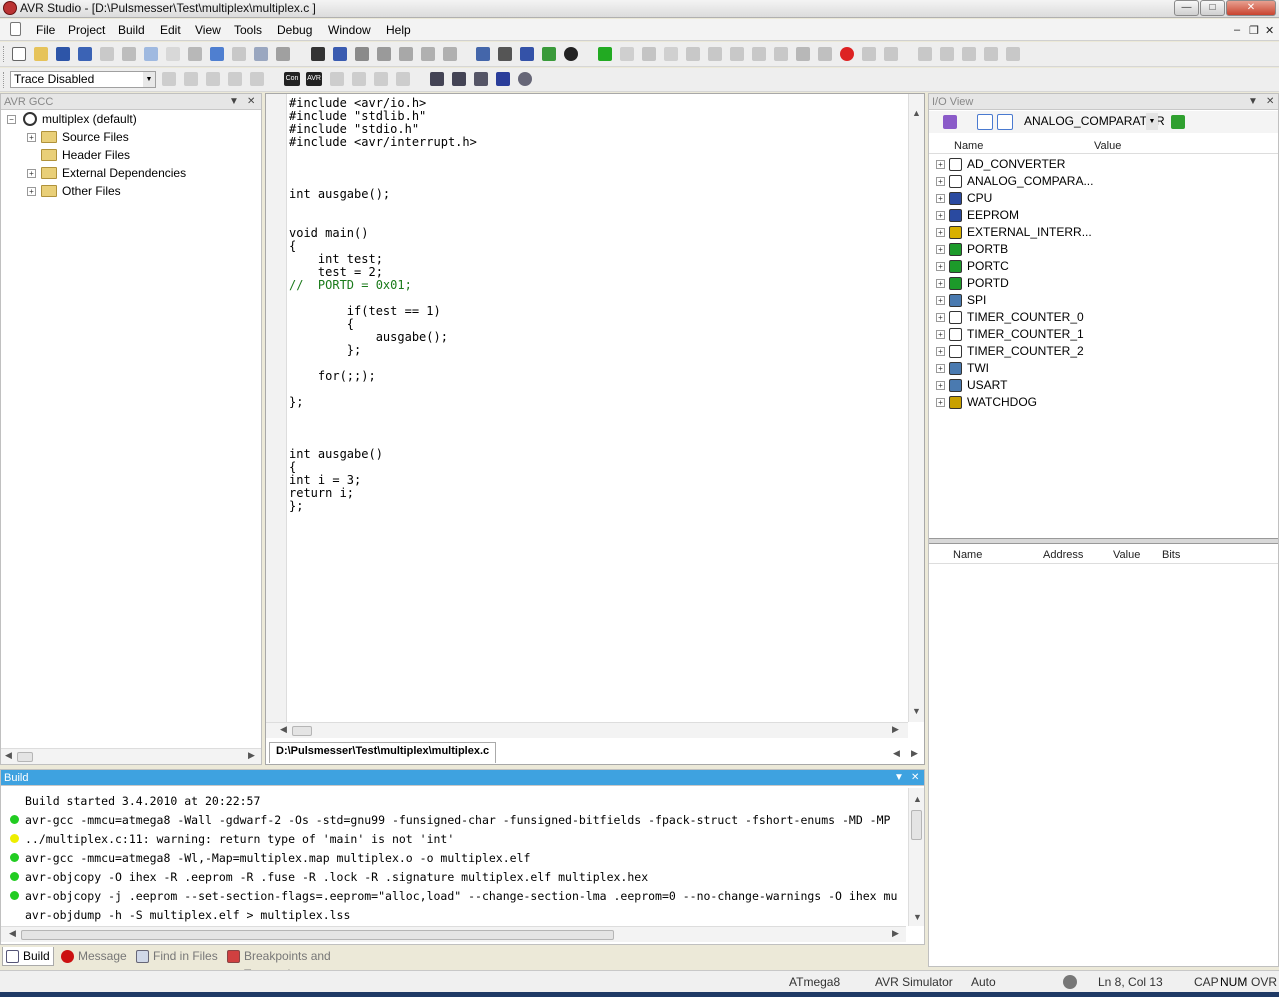  Describe the element at coordinates (1107, 146) in the screenshot. I see `column-header-value: Value` at that location.